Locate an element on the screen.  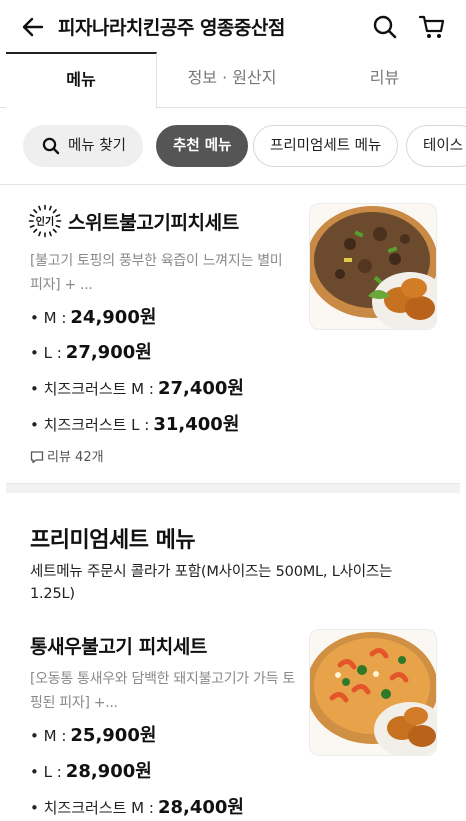
popular-badge-icon: 인기 is located at coordinates (45, 221).